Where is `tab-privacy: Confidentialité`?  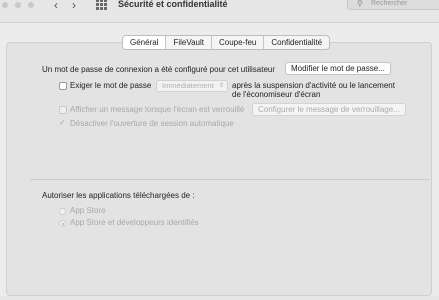 tab-privacy: Confidentialité is located at coordinates (296, 42).